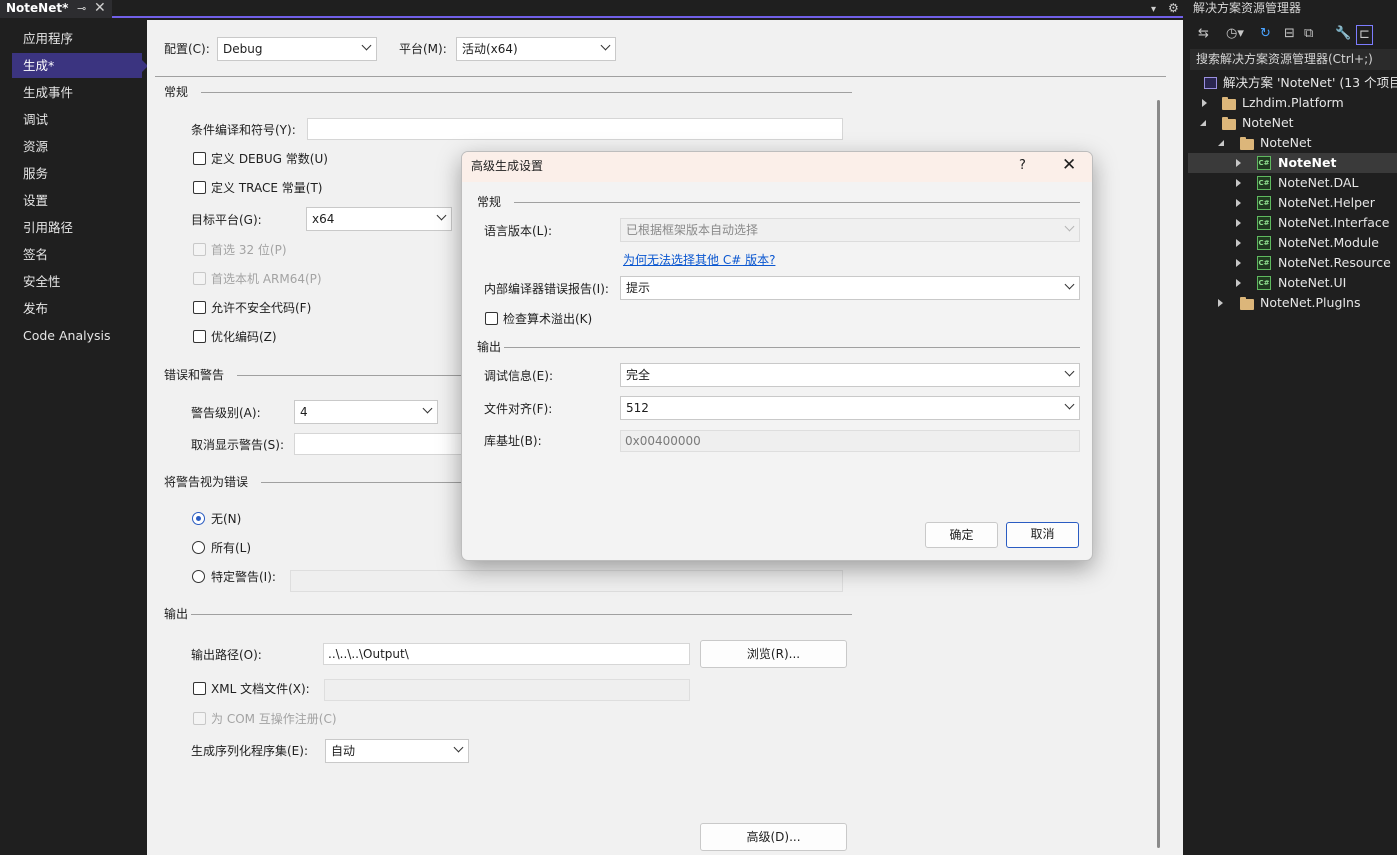 This screenshot has height=855, width=1397. What do you see at coordinates (1292, 283) in the screenshot?
I see `tree-item-notenet-ui: C# NoteNet.UI` at bounding box center [1292, 283].